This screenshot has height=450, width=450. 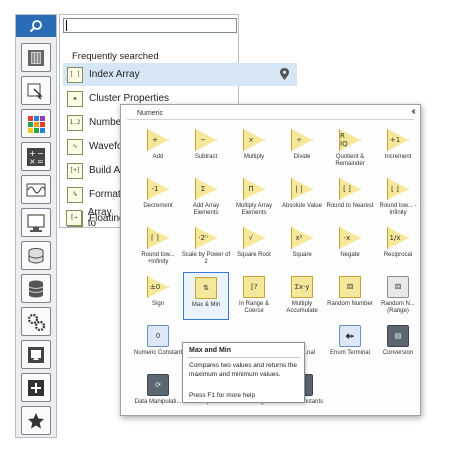 What do you see at coordinates (398, 189) in the screenshot?
I see `round-tow-infinity-icon: ⌊ ⌋` at bounding box center [398, 189].